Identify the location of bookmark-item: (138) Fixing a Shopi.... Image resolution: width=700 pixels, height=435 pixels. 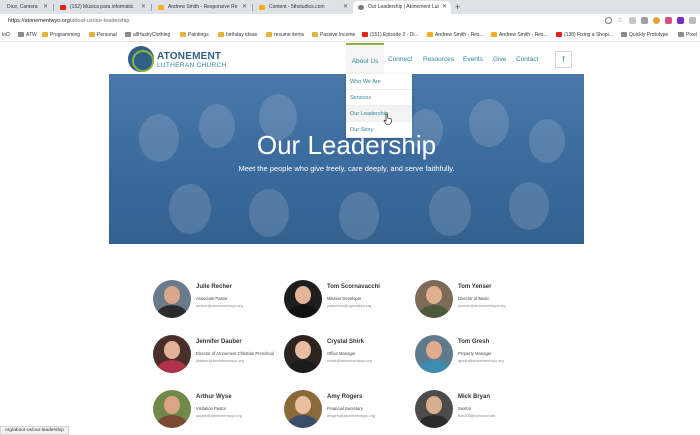
(584, 35).